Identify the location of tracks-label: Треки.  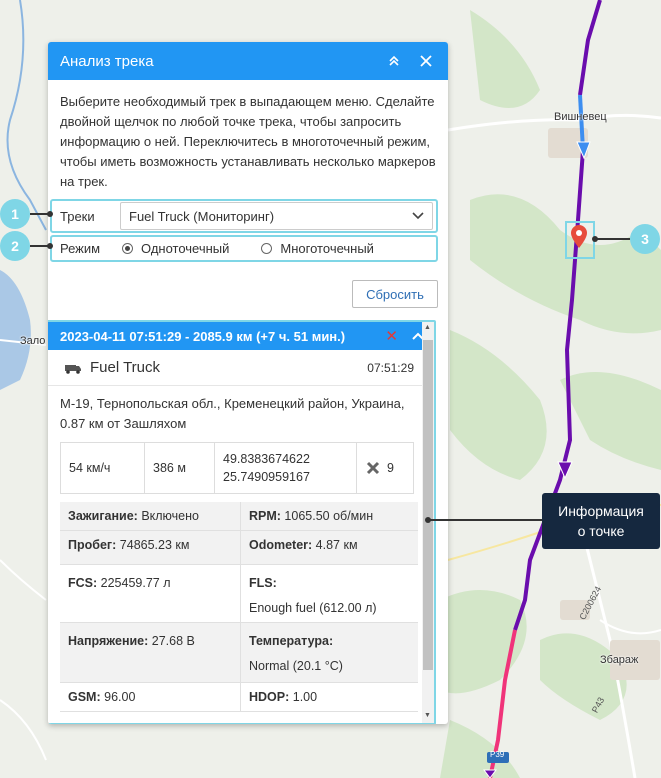
(77, 216).